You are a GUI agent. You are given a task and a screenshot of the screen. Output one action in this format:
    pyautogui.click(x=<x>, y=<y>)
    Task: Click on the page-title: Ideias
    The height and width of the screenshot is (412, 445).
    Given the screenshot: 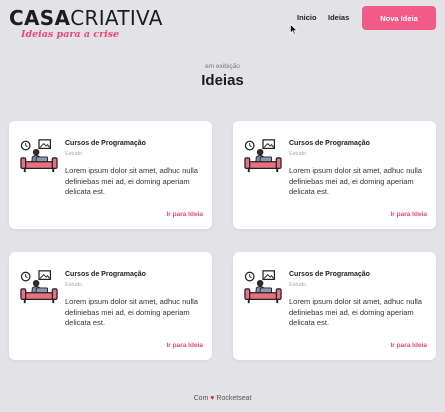 What is the action you would take?
    pyautogui.click(x=222, y=80)
    